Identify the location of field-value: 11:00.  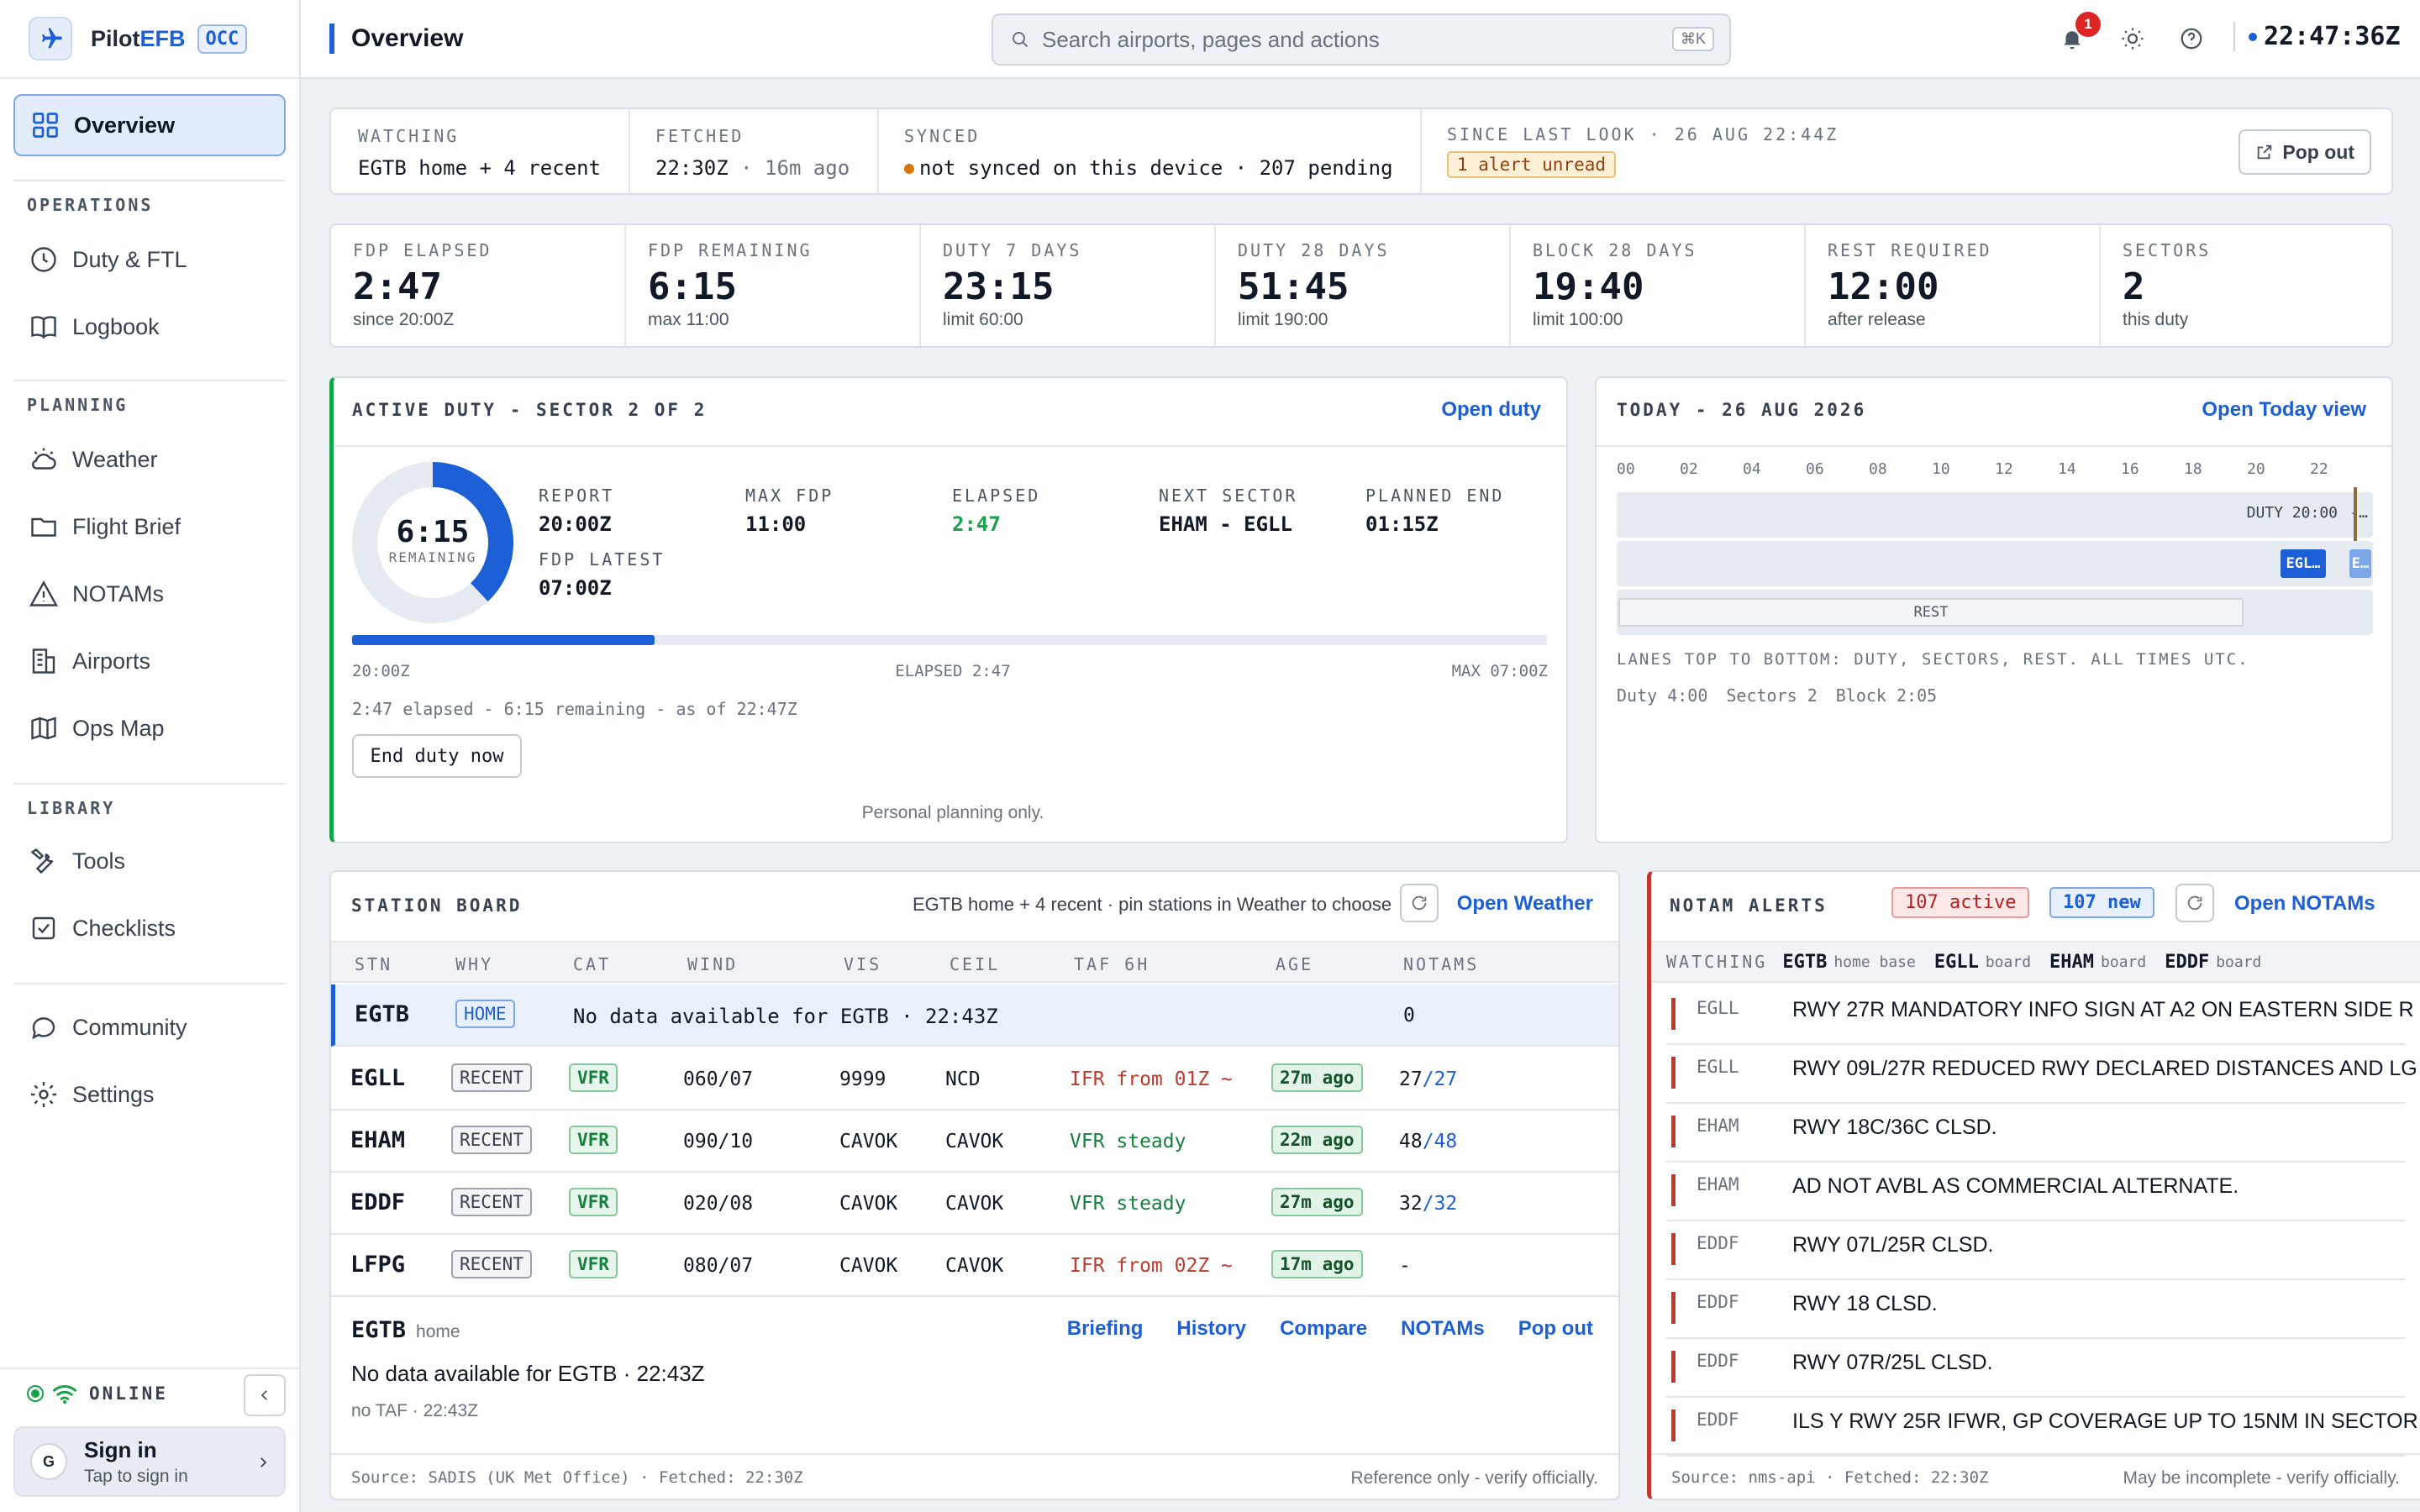
(776, 524).